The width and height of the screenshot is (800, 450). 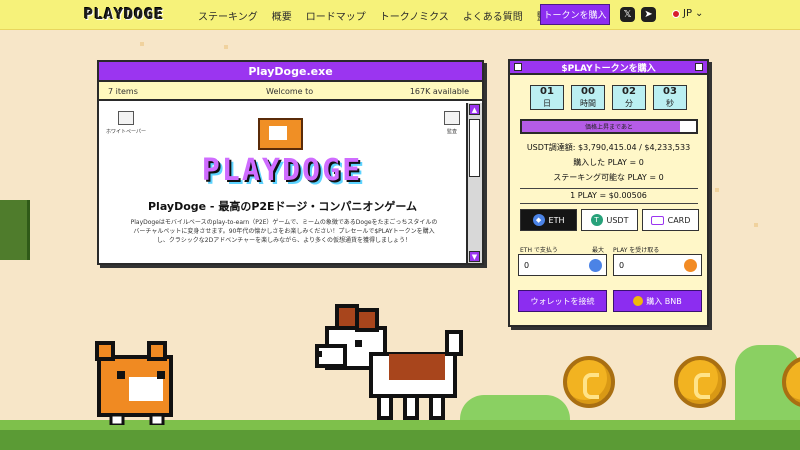 What do you see at coordinates (336, 15) in the screenshot?
I see `nav-roadmap: ロードマップ` at bounding box center [336, 15].